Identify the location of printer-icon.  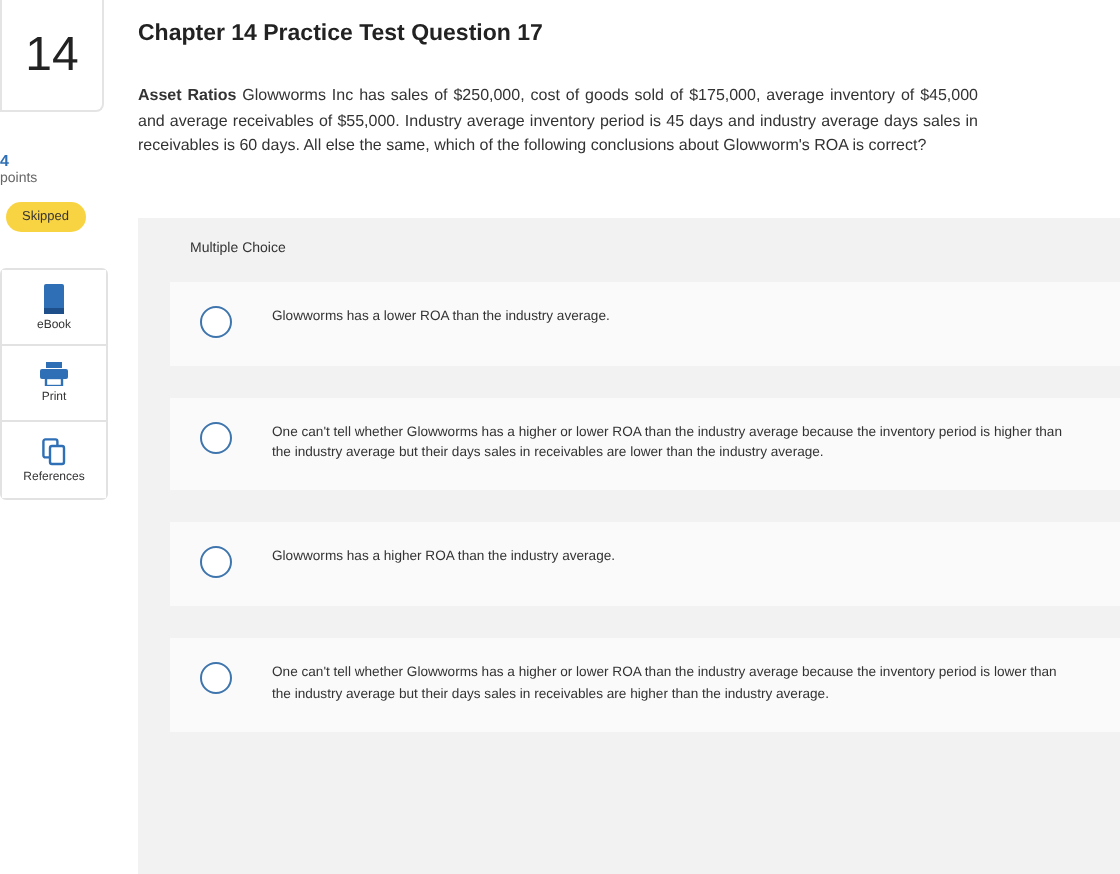
(54, 374).